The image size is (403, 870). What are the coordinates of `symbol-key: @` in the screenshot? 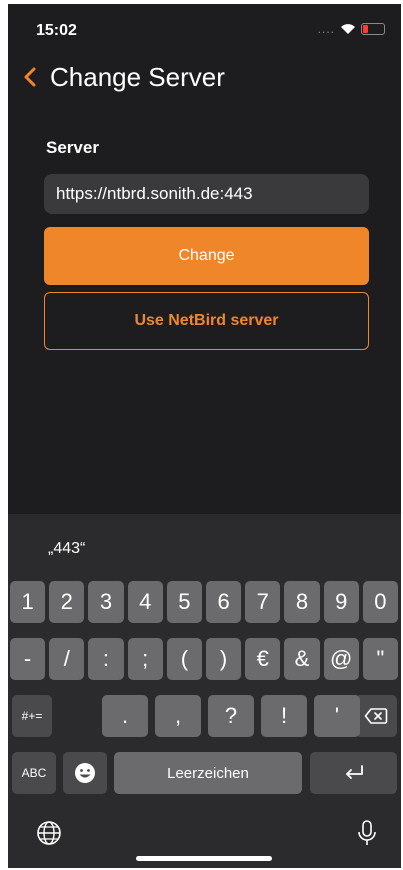 It's located at (341, 659).